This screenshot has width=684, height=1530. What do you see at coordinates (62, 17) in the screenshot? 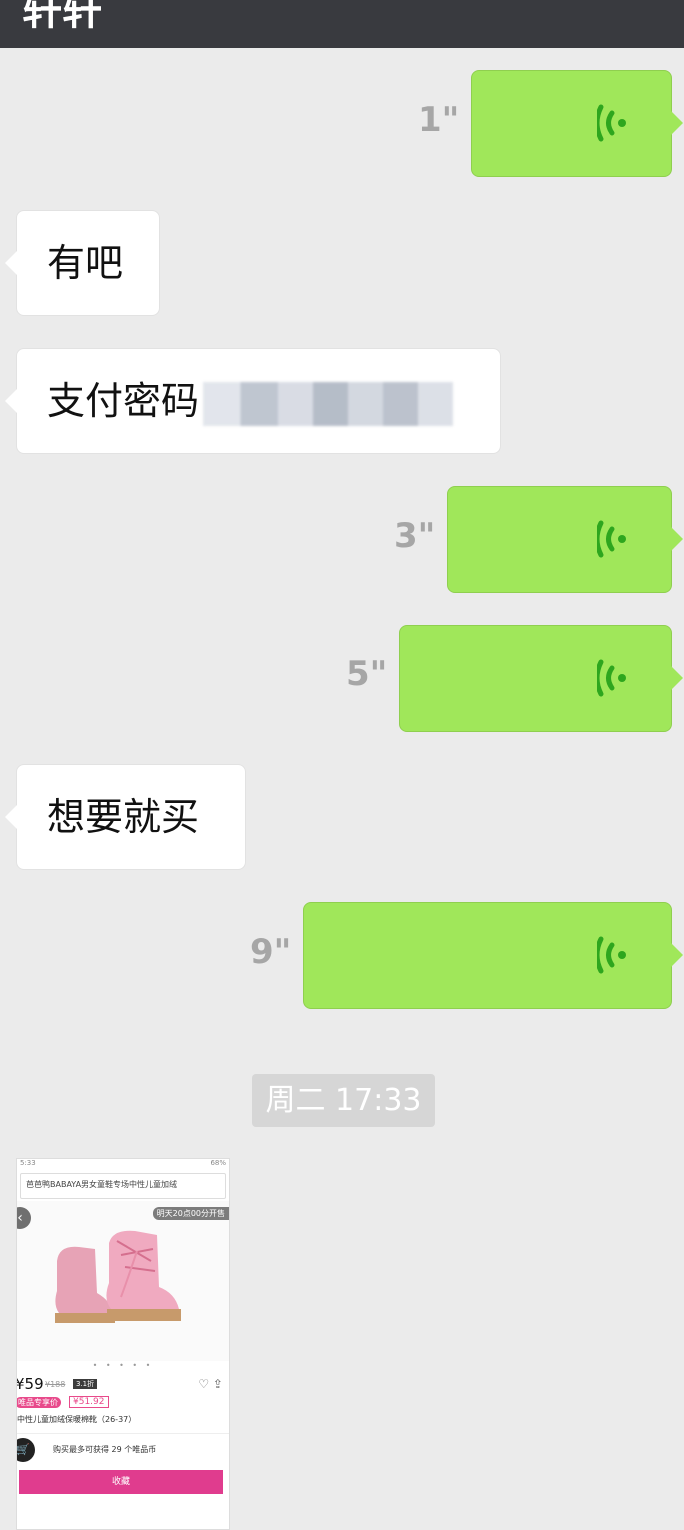
I see `chat-title: 轩轩` at bounding box center [62, 17].